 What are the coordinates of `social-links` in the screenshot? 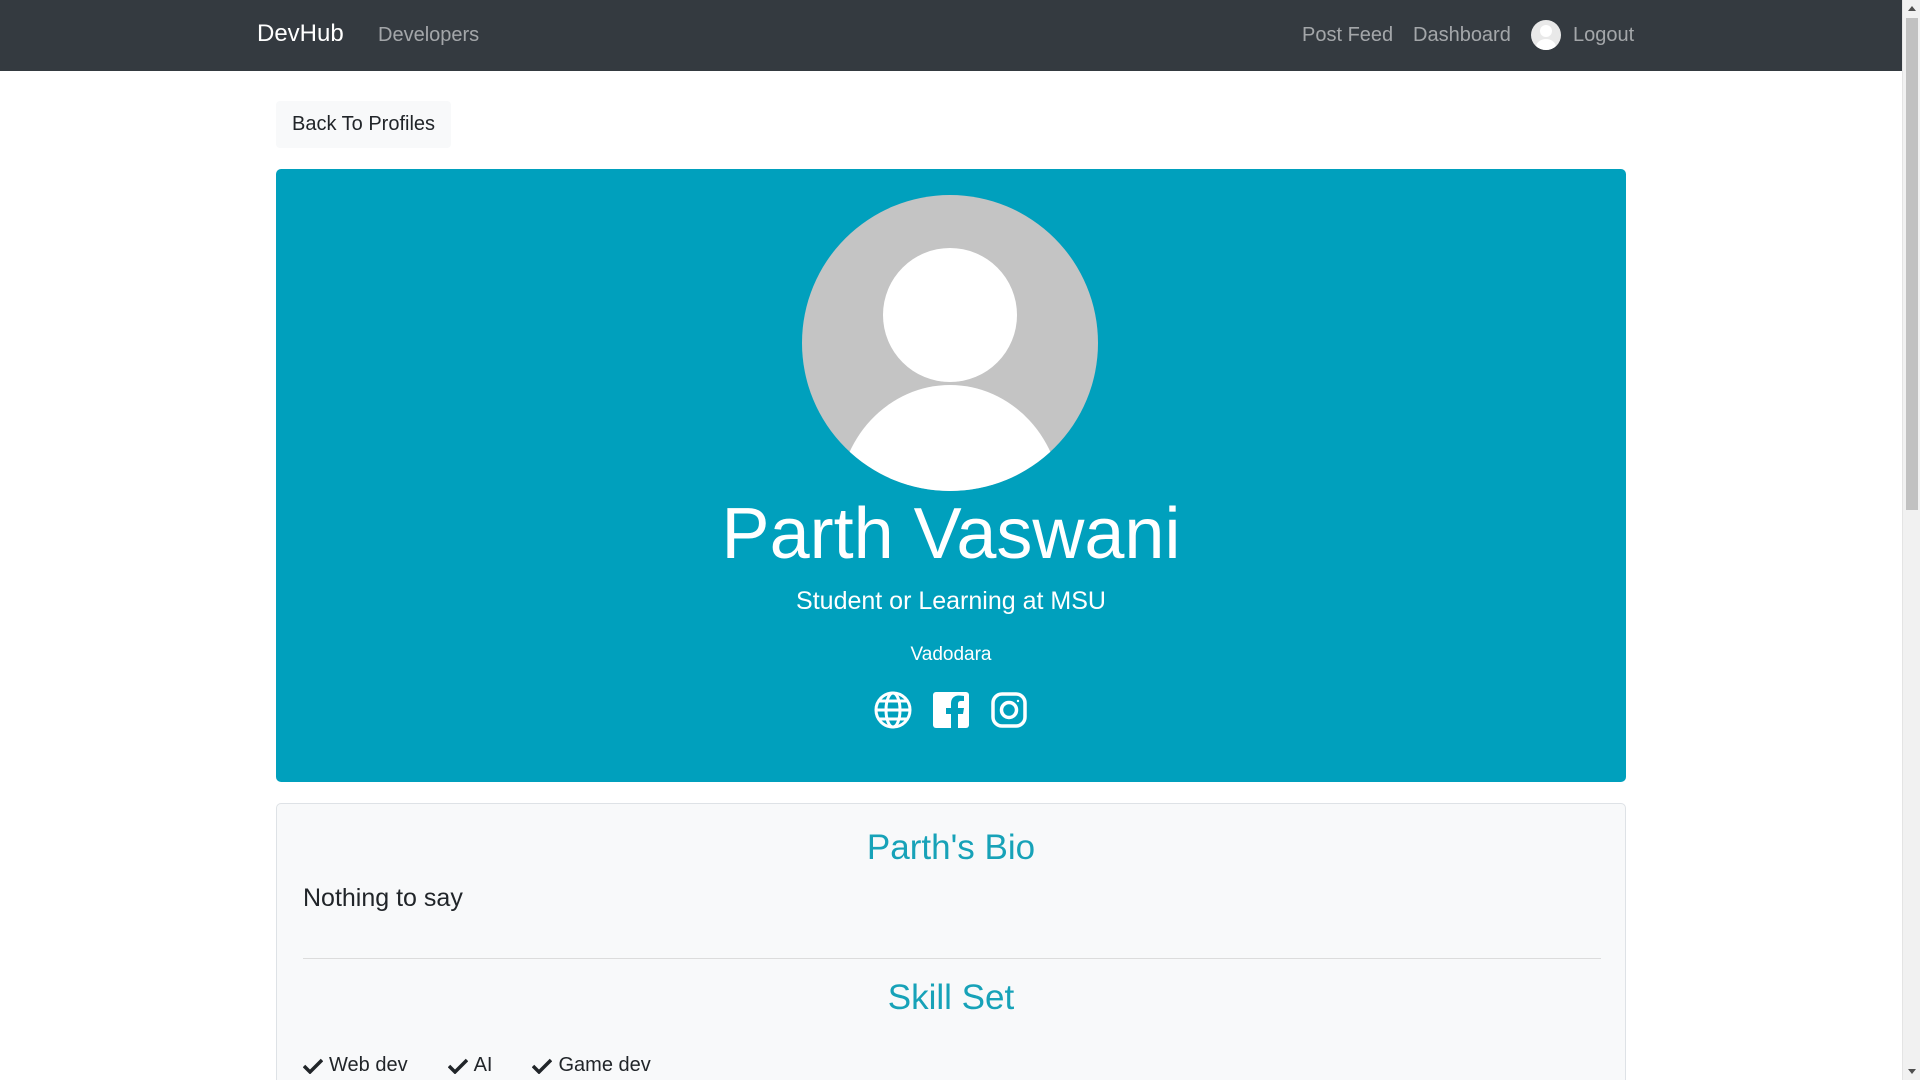 It's located at (951, 710).